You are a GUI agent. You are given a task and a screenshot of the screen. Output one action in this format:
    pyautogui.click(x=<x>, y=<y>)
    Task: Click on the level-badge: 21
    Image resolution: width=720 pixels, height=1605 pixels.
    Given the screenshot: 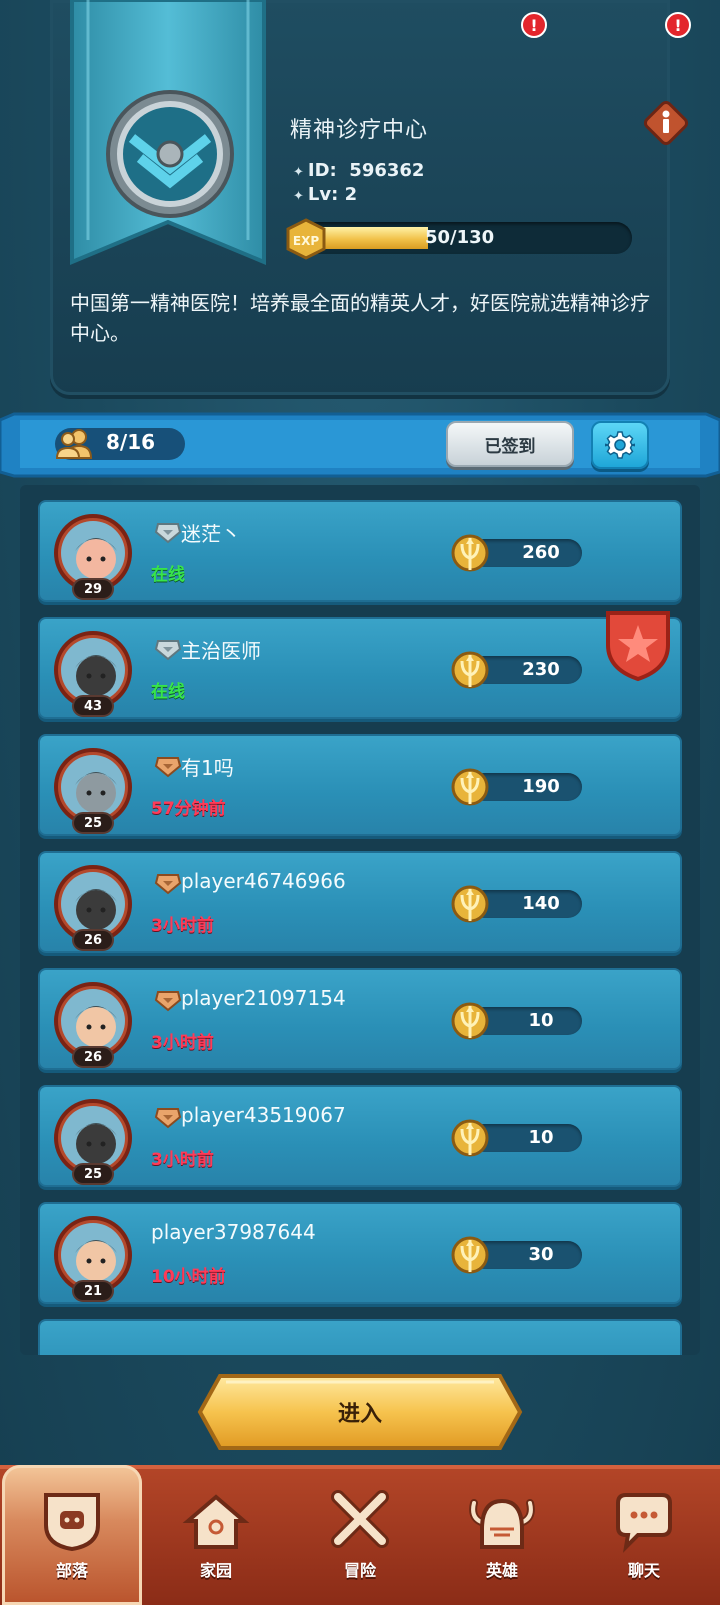 What is the action you would take?
    pyautogui.click(x=93, y=1291)
    